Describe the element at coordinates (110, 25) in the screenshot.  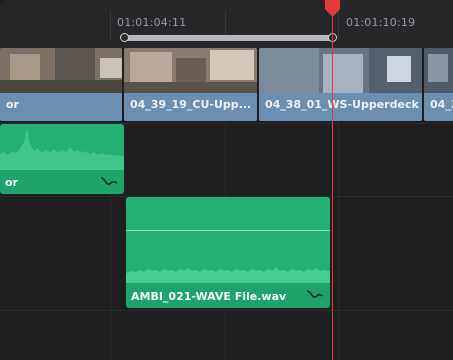
I see `ruler-tick` at that location.